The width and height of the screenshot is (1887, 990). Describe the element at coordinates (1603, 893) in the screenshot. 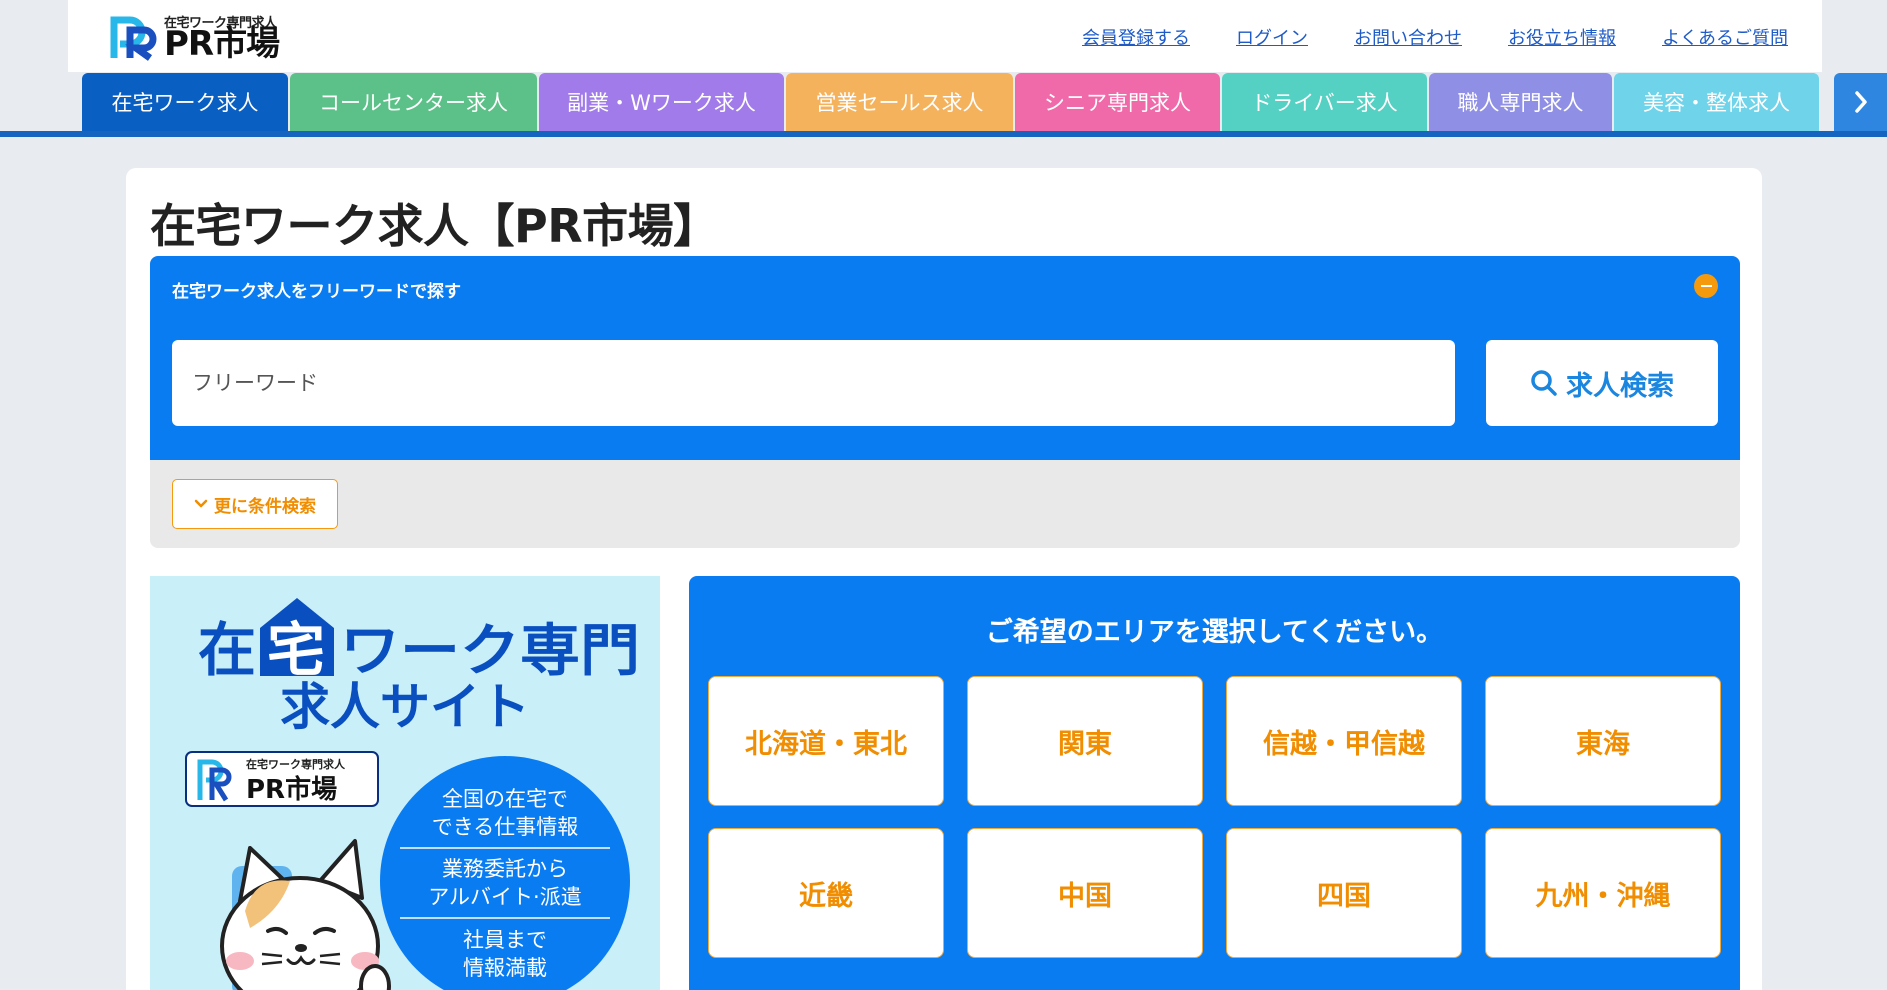

I see `area-kyushu-okinawa: 九州・沖縄` at that location.